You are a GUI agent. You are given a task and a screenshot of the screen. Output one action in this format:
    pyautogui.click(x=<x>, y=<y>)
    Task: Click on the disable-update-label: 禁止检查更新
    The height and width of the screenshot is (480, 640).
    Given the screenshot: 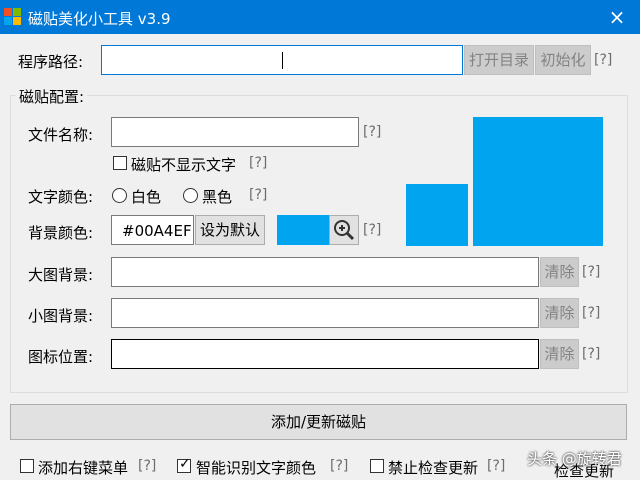 What is the action you would take?
    pyautogui.click(x=433, y=468)
    